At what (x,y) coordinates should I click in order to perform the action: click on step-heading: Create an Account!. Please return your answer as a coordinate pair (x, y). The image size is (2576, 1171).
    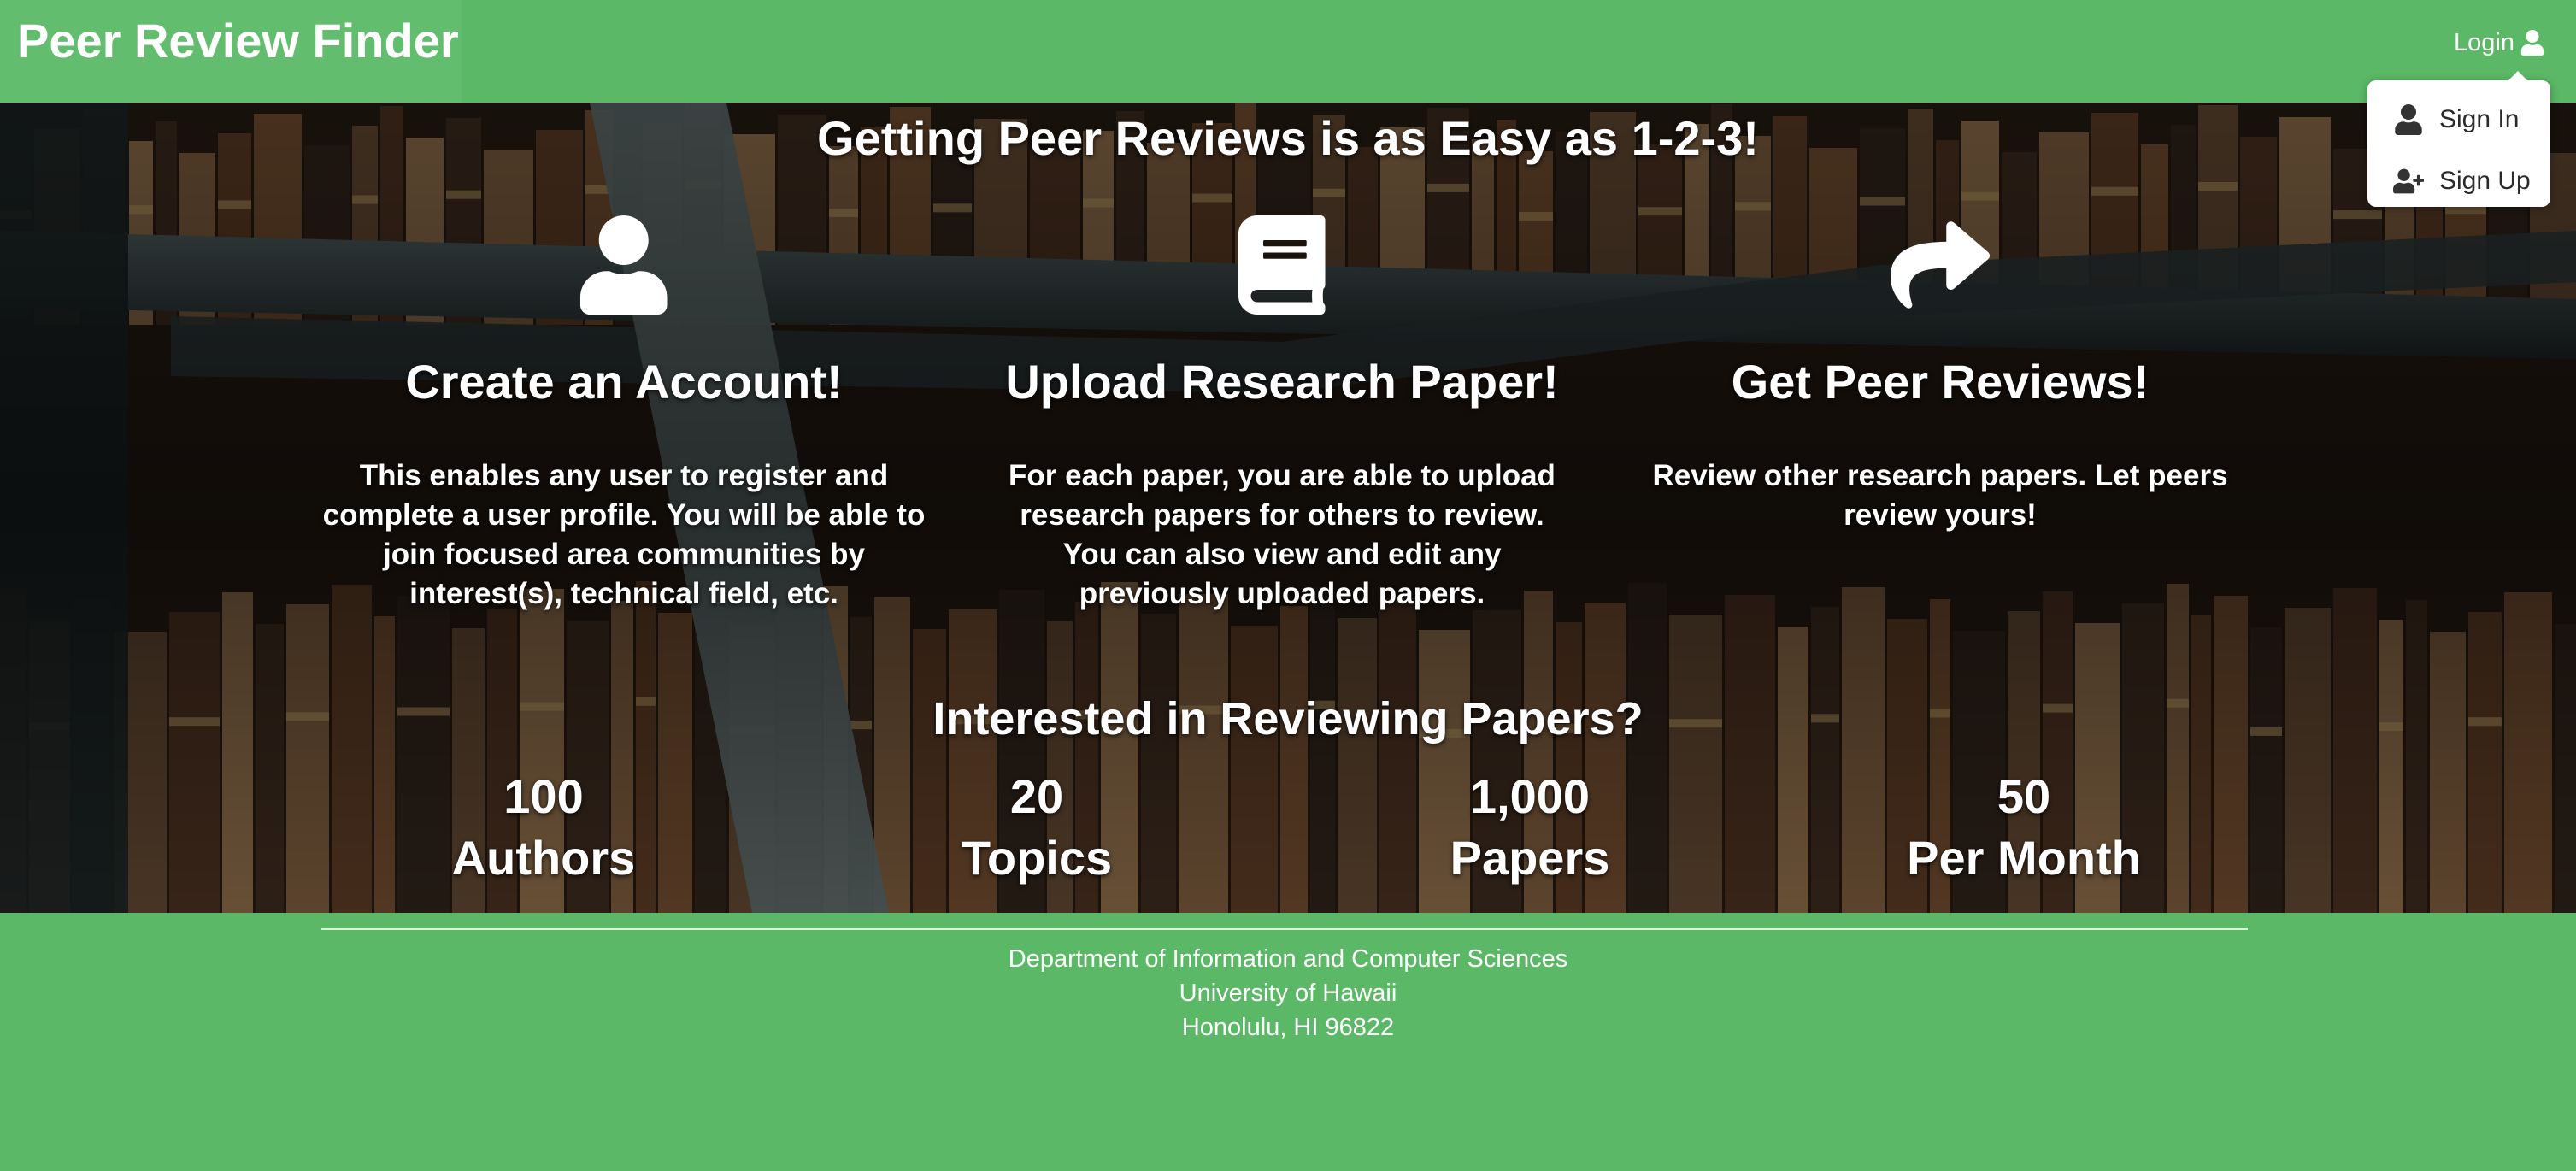
    Looking at the image, I should click on (624, 382).